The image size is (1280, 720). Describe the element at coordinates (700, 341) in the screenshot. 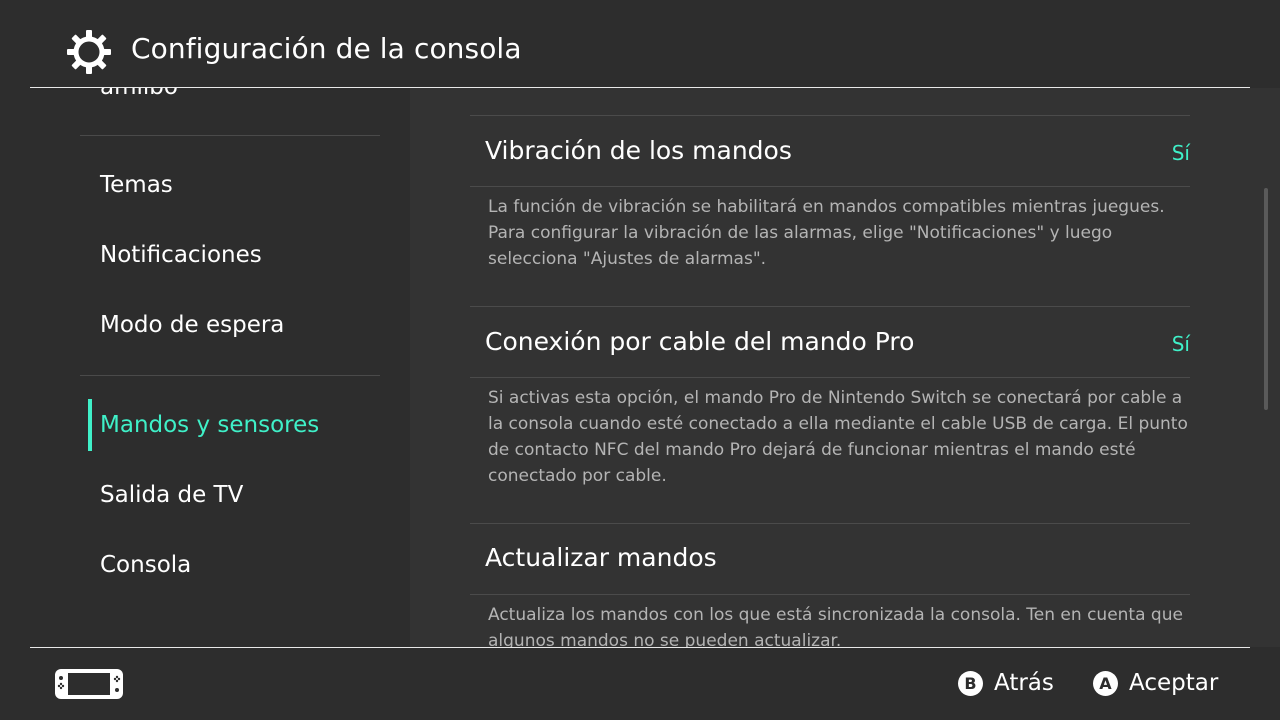

I see `option-title: Conexión por cable del mando Pro` at that location.